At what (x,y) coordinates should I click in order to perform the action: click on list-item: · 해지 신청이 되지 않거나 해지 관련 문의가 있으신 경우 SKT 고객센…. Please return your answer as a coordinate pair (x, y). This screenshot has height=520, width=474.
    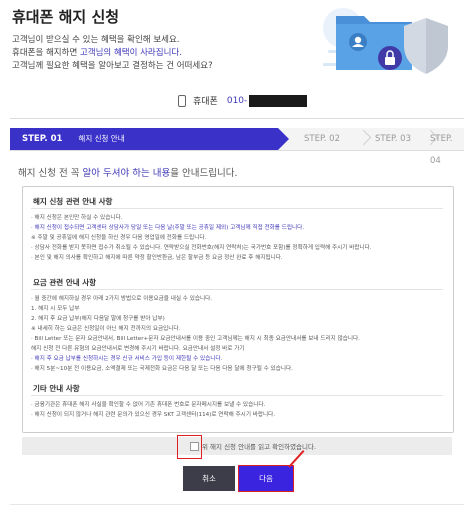
    Looking at the image, I should click on (153, 415).